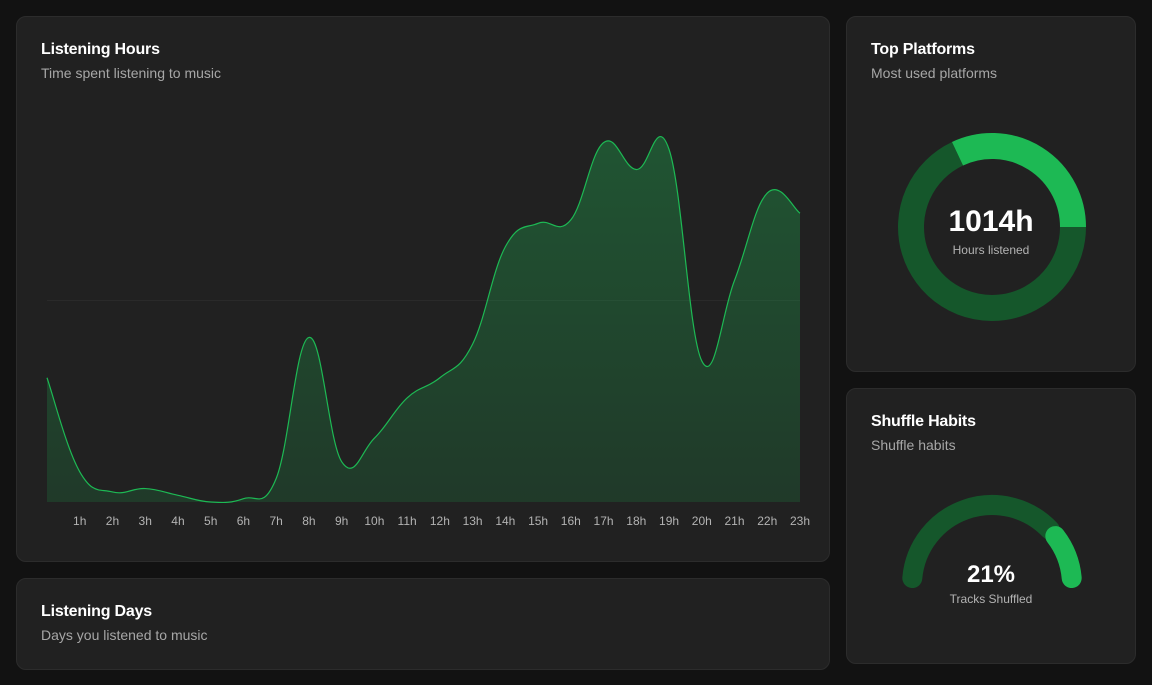  Describe the element at coordinates (80, 472) in the screenshot. I see `hour-point-1h` at that location.